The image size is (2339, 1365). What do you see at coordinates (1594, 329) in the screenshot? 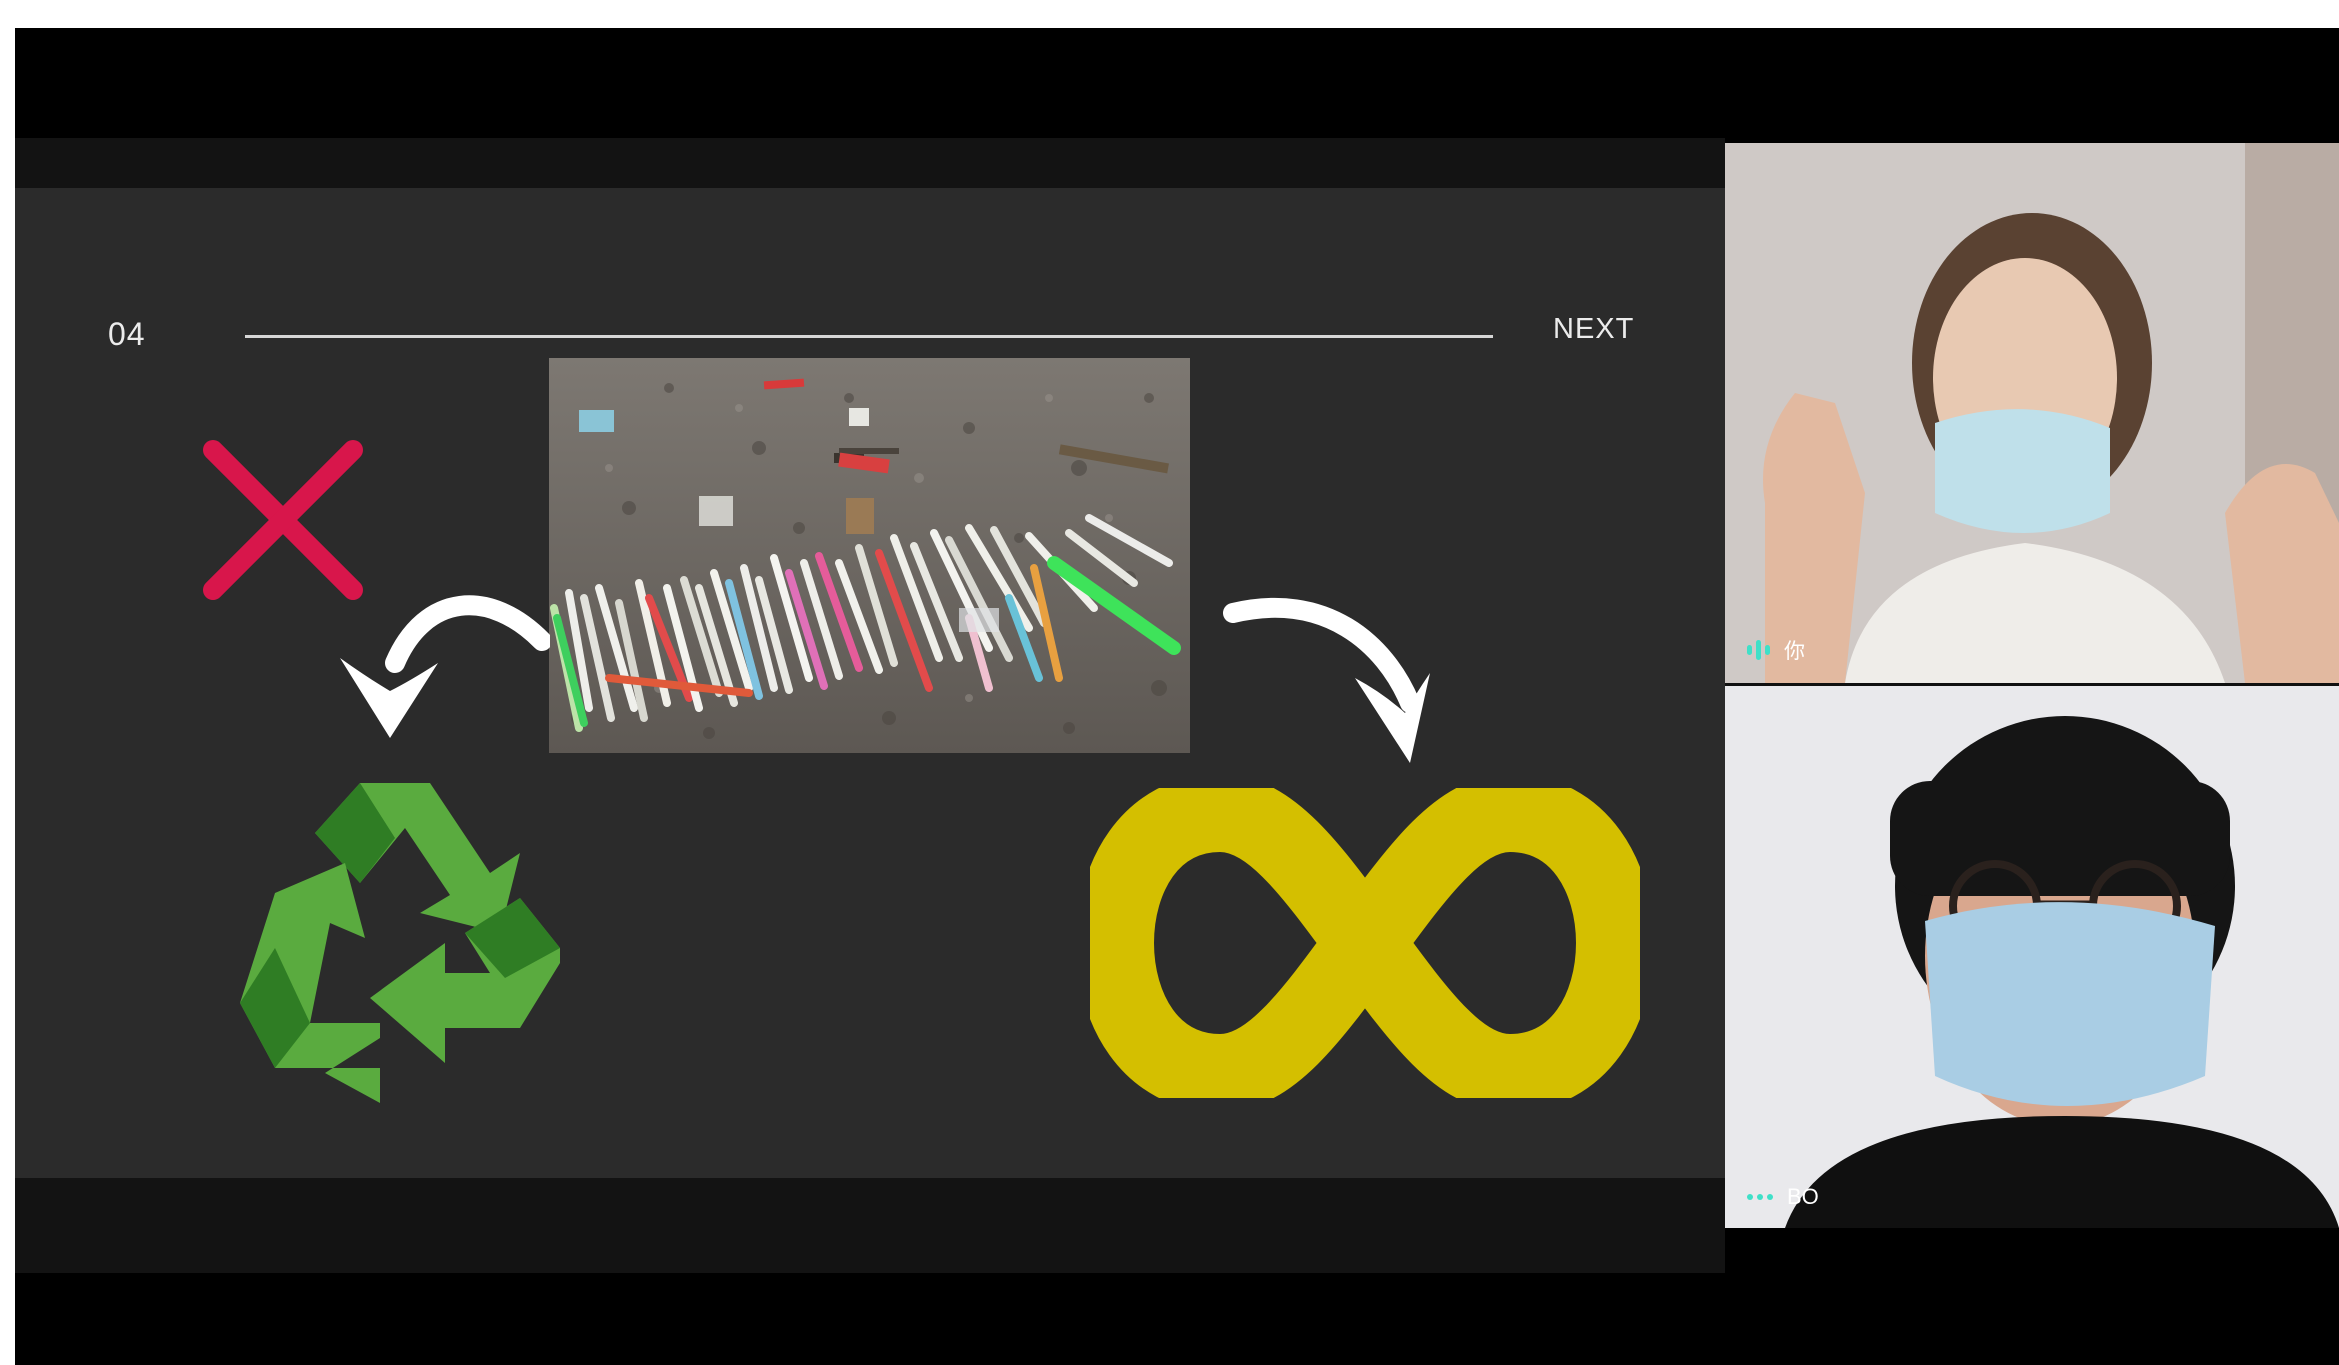
I see `next-label: NEXT` at bounding box center [1594, 329].